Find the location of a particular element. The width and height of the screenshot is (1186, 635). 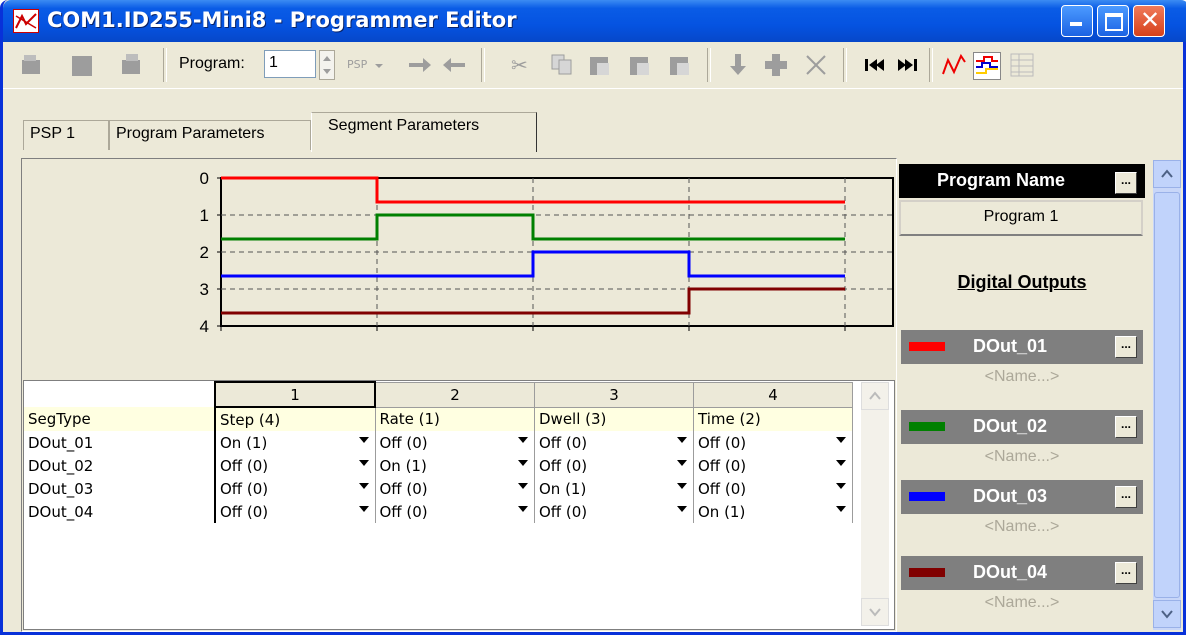

column-header-4: 4 is located at coordinates (773, 394).